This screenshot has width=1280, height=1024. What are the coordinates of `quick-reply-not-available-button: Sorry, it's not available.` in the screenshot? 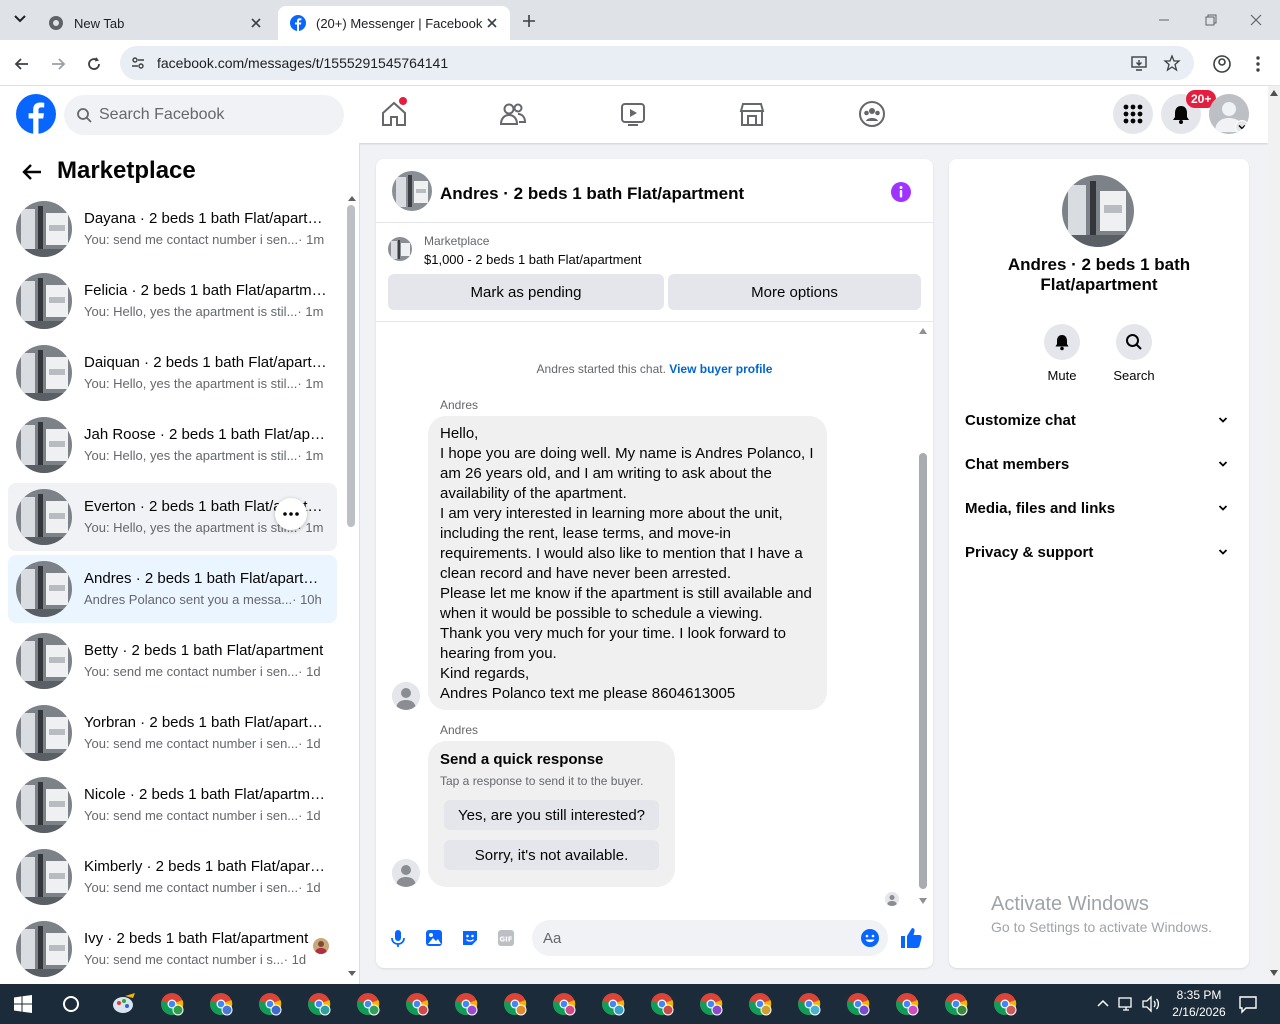 It's located at (551, 855).